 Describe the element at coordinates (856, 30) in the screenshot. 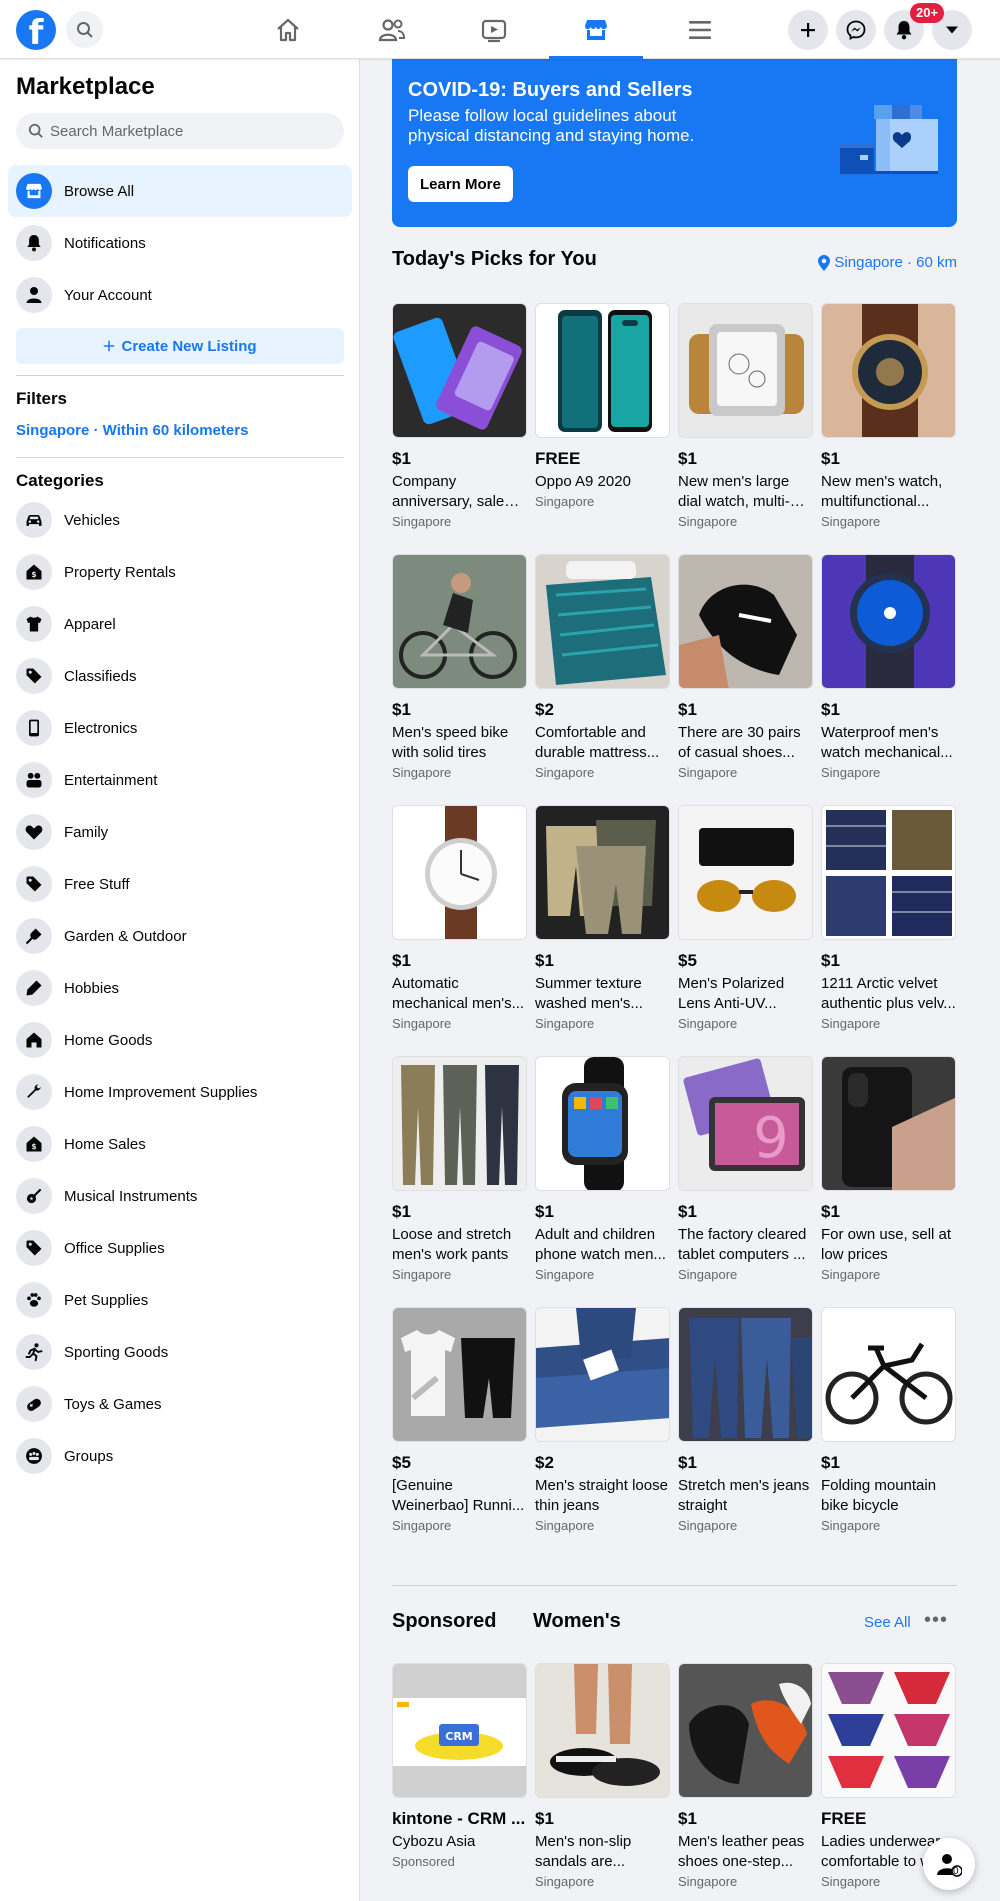

I see `messenger-button` at that location.